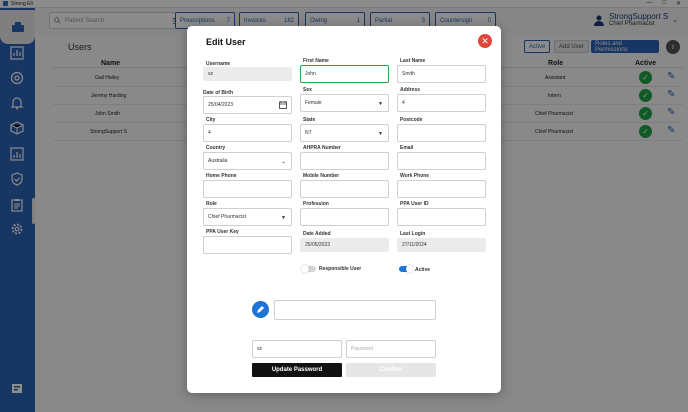 This screenshot has width=688, height=412. What do you see at coordinates (247, 74) in the screenshot?
I see `username-field: sz` at bounding box center [247, 74].